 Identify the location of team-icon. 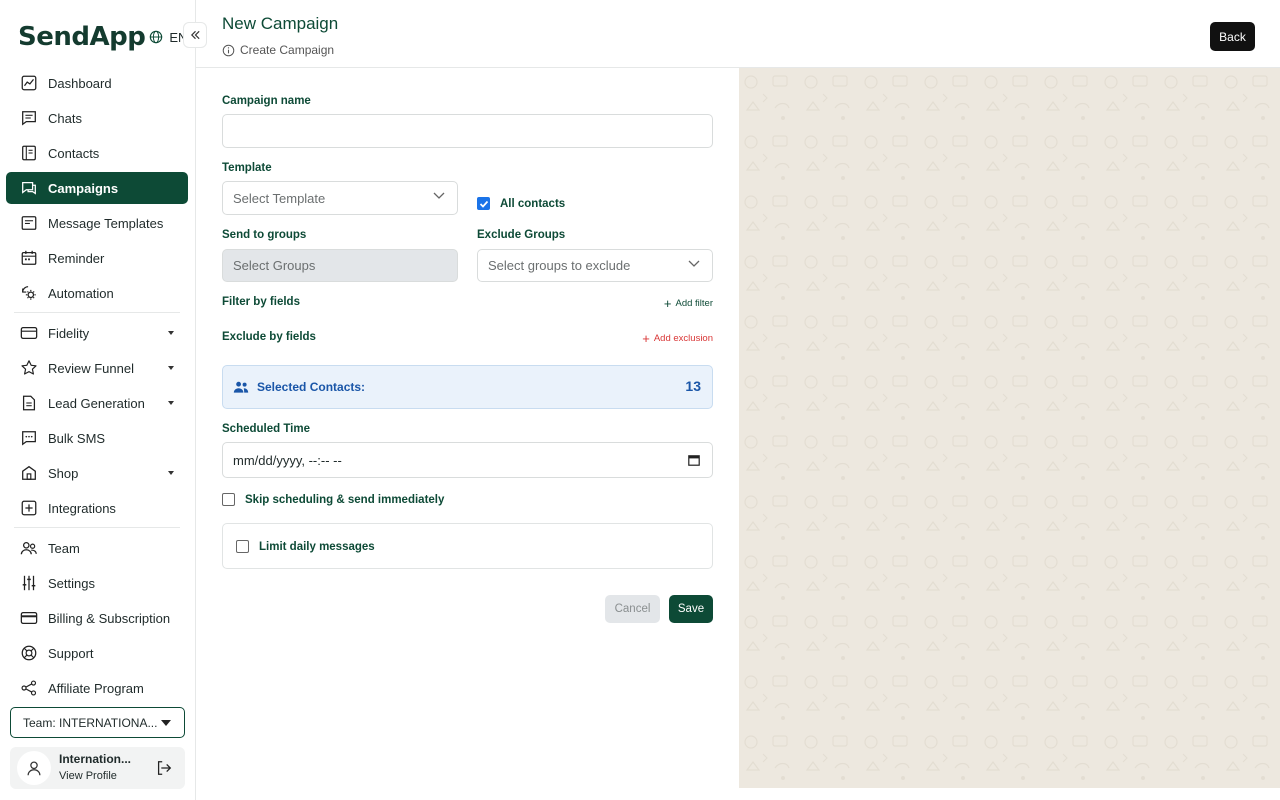
(28, 548).